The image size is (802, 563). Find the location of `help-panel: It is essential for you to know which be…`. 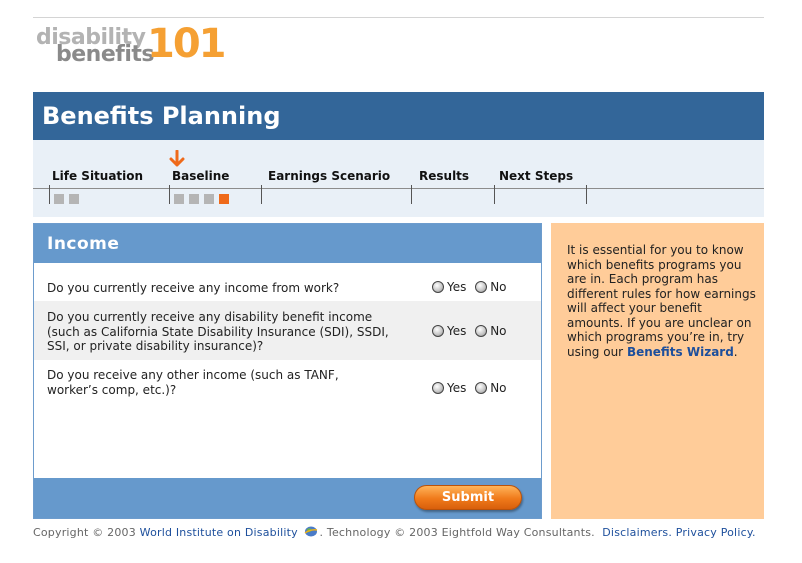

help-panel: It is essential for you to know which be… is located at coordinates (657, 371).